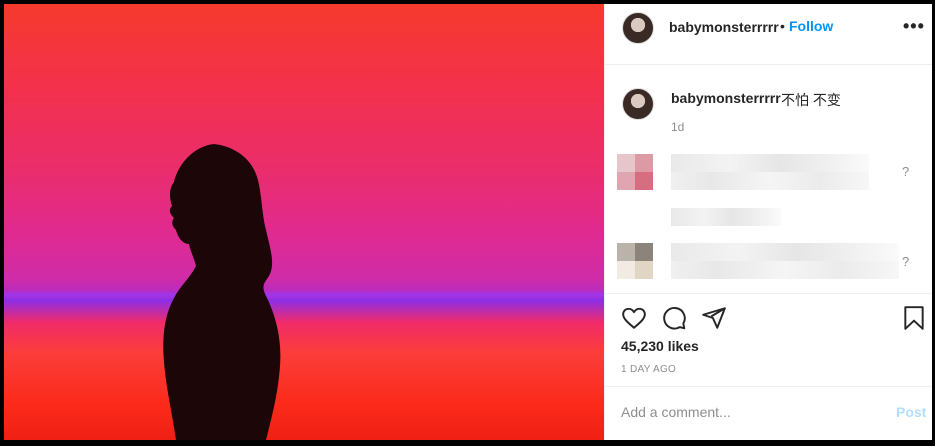  What do you see at coordinates (714, 318) in the screenshot?
I see `paper-plane-icon` at bounding box center [714, 318].